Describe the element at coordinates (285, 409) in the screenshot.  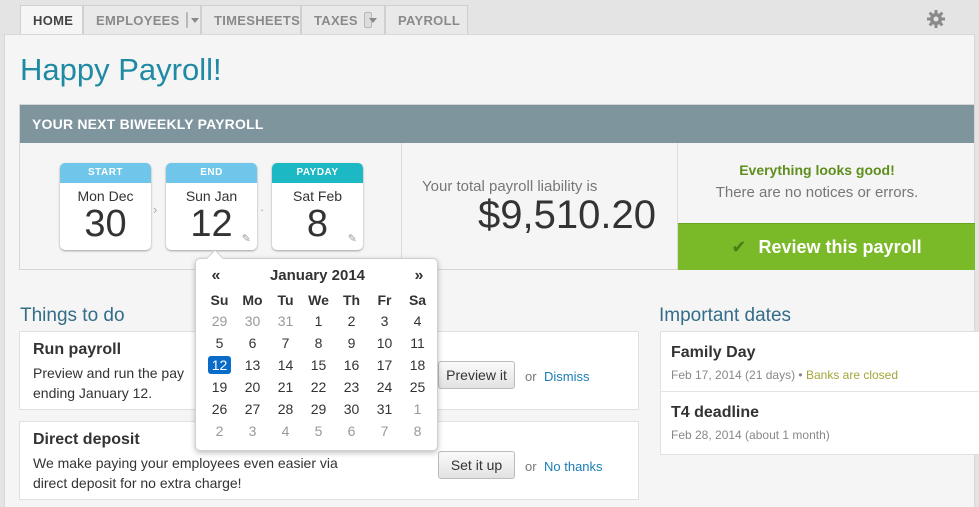
I see `calendar-day: 28` at that location.